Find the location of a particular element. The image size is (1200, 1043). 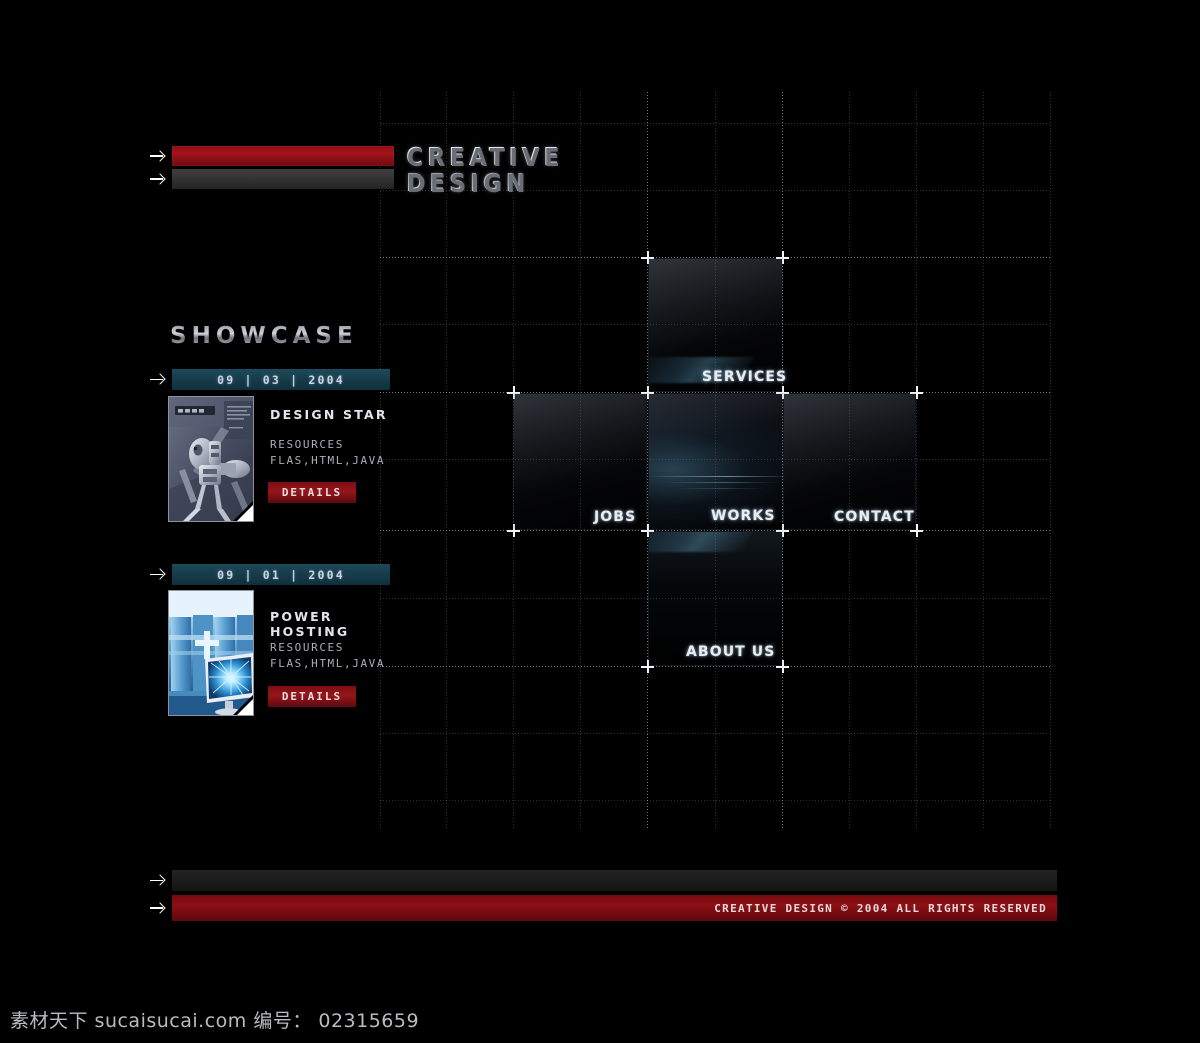

logo-bar-gray is located at coordinates (283, 179).